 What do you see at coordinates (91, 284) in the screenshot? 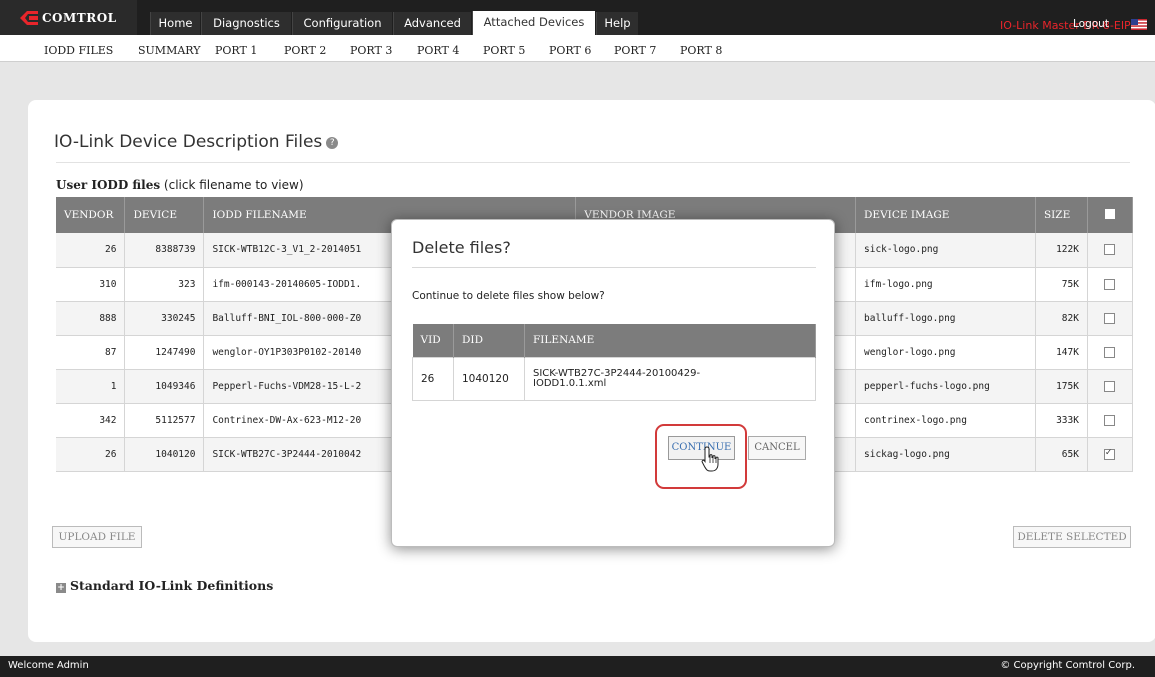
I see `cell-vendor: 310` at bounding box center [91, 284].